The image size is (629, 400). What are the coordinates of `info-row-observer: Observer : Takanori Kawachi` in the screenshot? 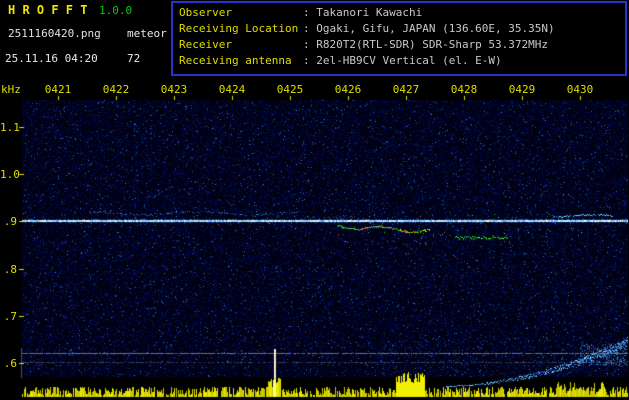 It's located at (402, 14).